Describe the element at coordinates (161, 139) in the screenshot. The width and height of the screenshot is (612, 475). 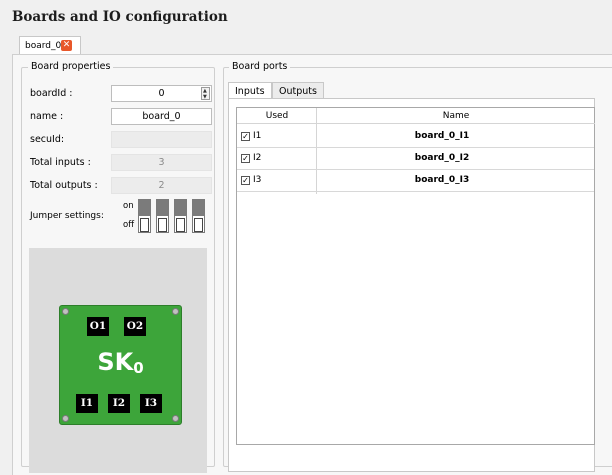
I see `secu-id-field` at that location.